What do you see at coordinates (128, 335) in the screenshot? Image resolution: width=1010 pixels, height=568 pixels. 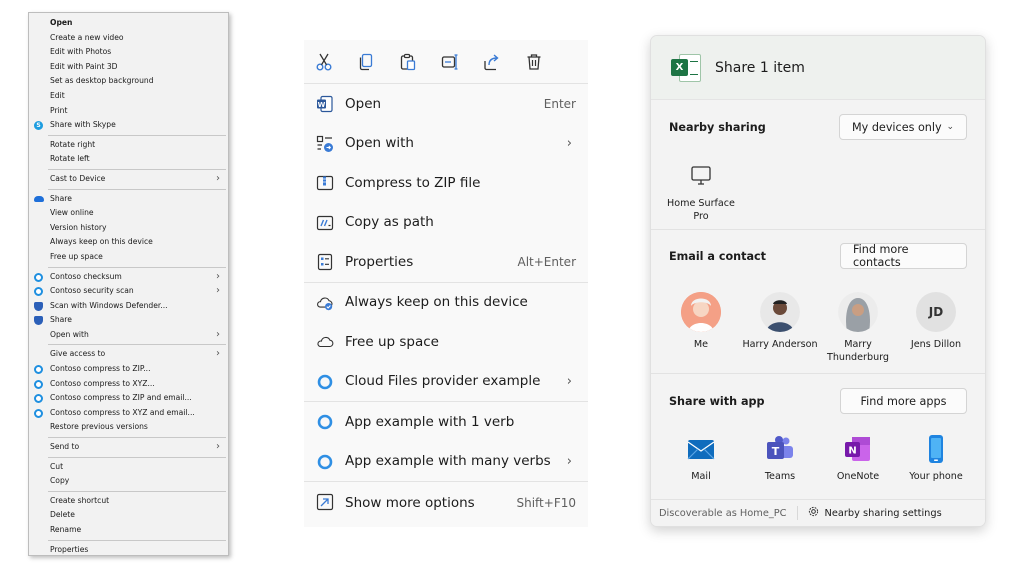 I see `legacy-menu-item: Open with ›` at bounding box center [128, 335].